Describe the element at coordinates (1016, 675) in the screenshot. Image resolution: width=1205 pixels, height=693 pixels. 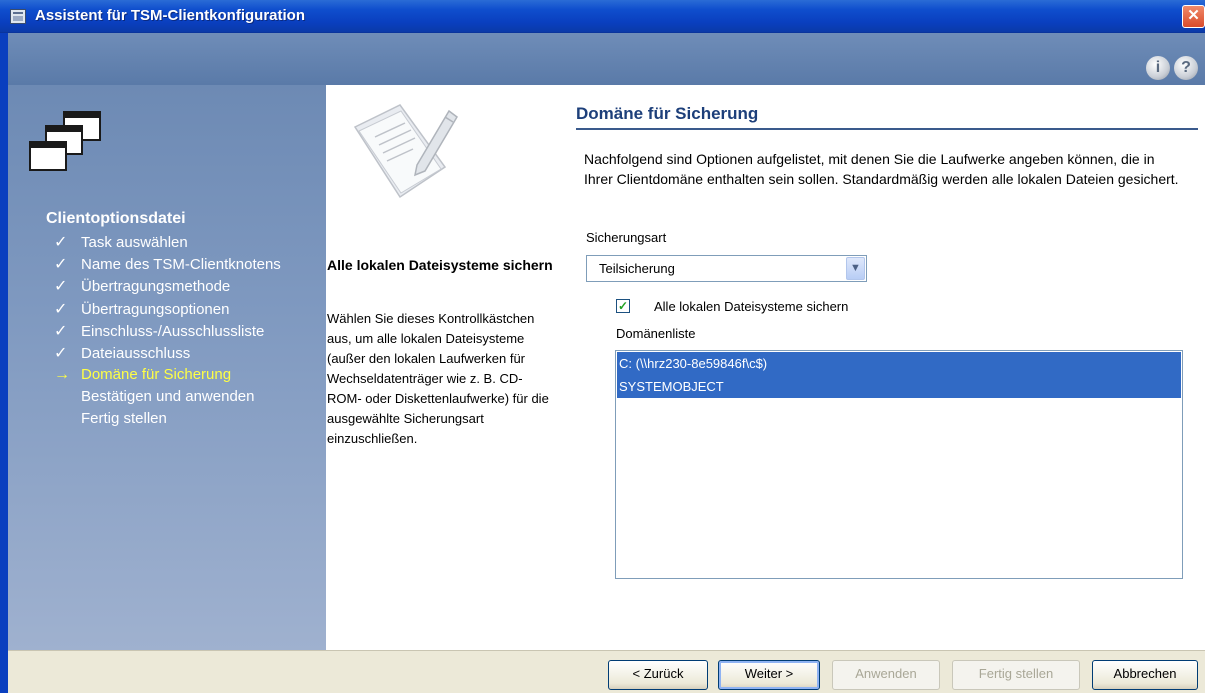
I see `finish-button: Fertig stellen` at that location.